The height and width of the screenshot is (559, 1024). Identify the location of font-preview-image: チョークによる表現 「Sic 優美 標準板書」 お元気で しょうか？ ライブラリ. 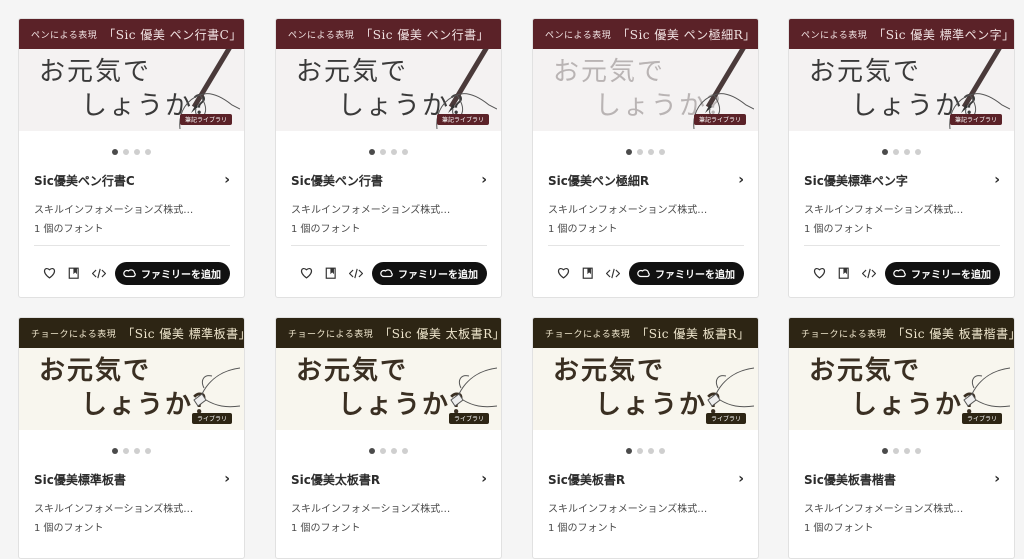
(131, 374).